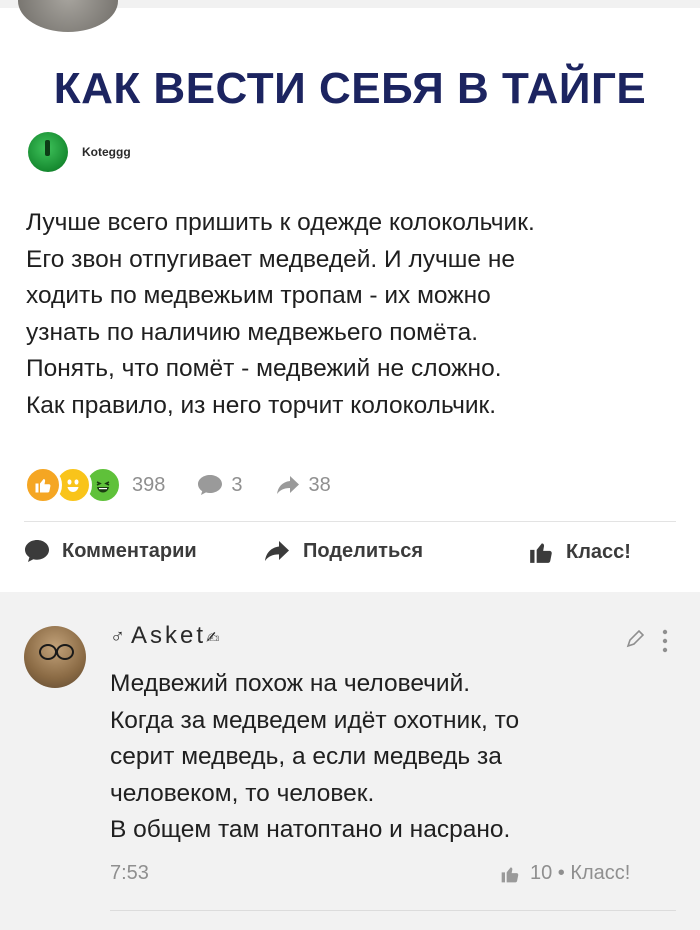 This screenshot has height=930, width=700. What do you see at coordinates (237, 484) in the screenshot?
I see `comments-count: 3` at bounding box center [237, 484].